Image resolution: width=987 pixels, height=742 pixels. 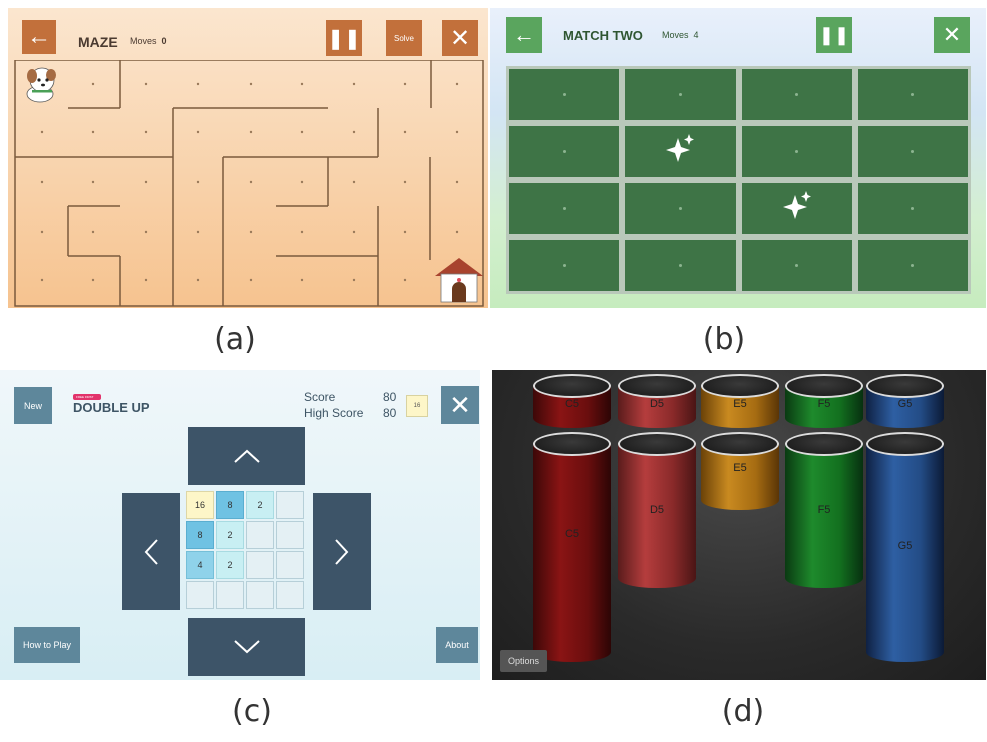 I want to click on drum-note-label: D5, so click(x=657, y=510).